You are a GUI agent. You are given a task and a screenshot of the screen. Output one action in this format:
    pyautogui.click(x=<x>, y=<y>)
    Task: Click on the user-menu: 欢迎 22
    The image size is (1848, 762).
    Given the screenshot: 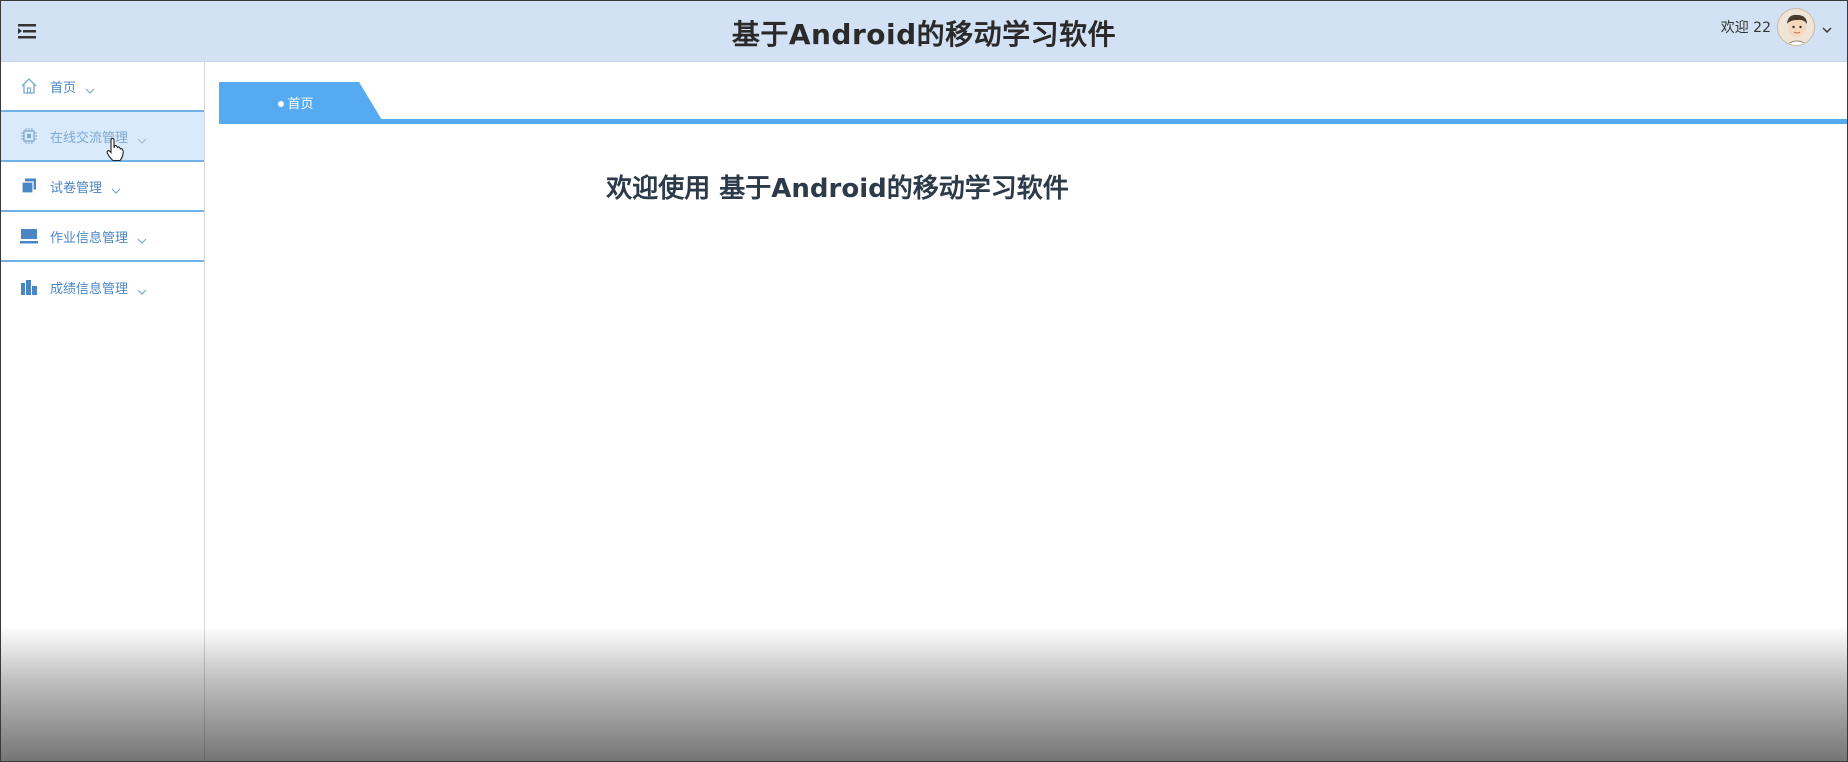 What is the action you would take?
    pyautogui.click(x=1777, y=27)
    